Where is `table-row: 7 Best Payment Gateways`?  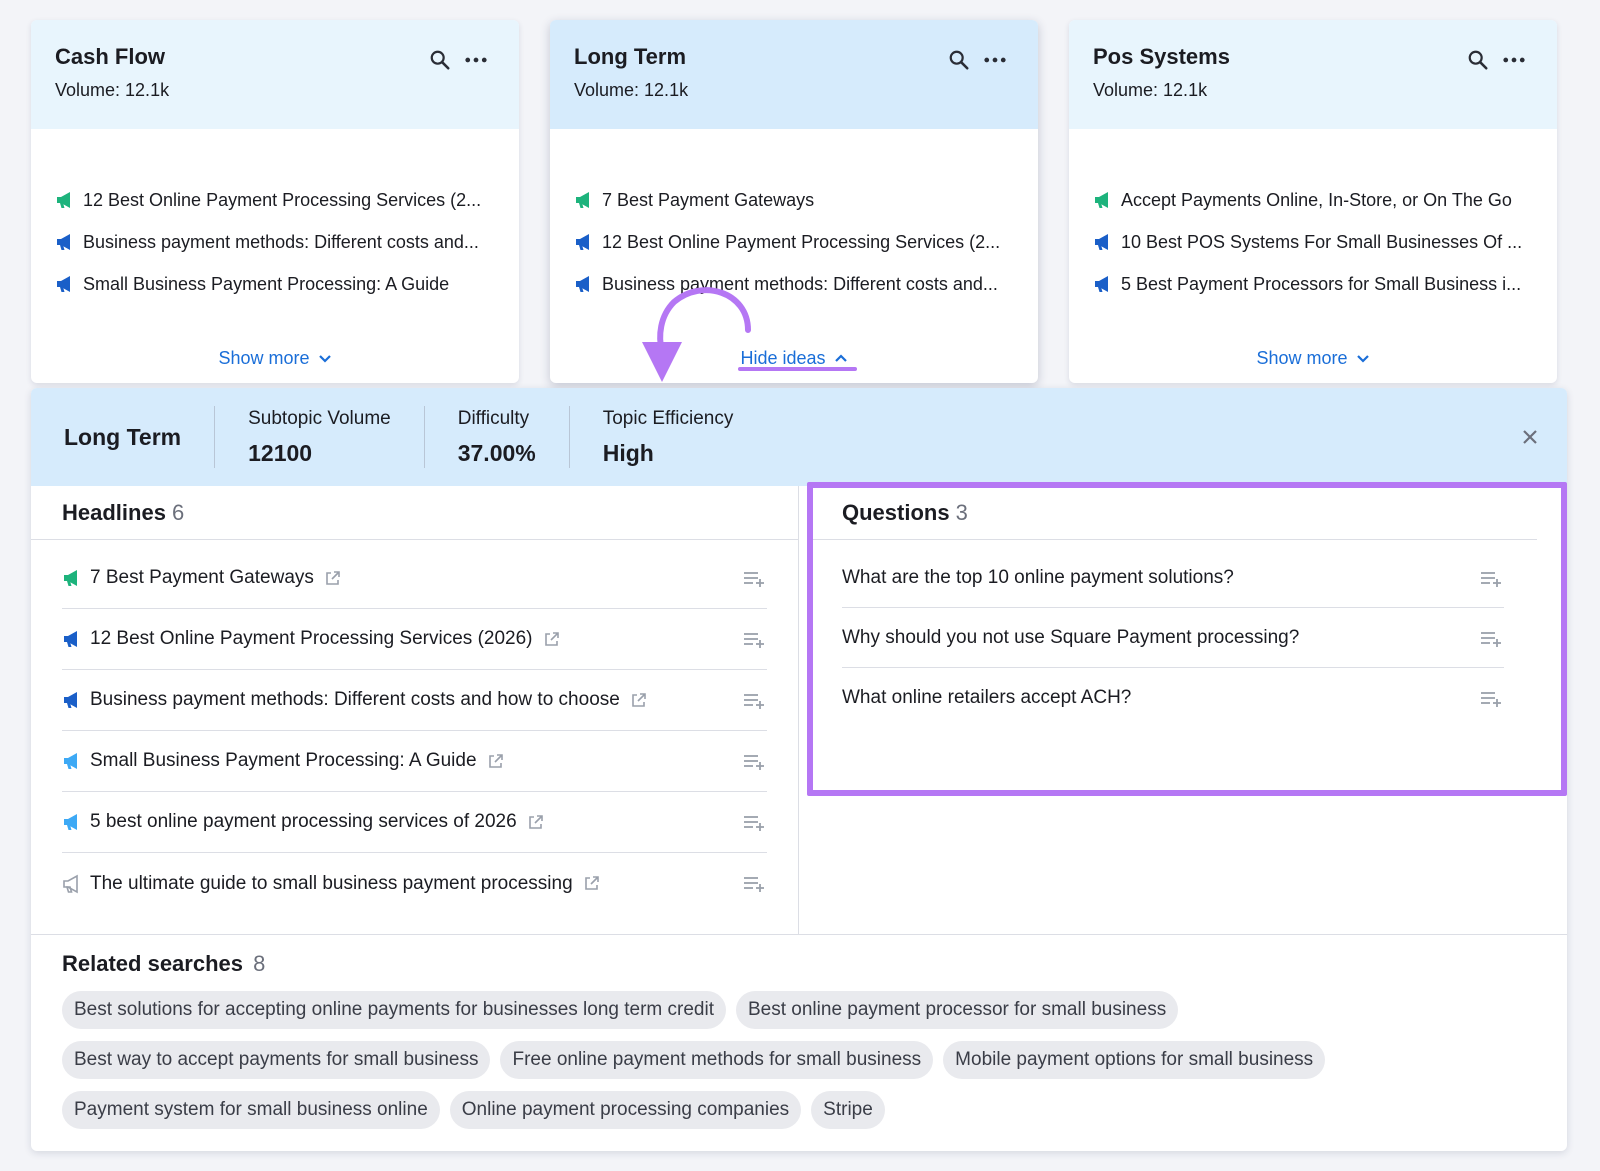
table-row: 7 Best Payment Gateways is located at coordinates (414, 578).